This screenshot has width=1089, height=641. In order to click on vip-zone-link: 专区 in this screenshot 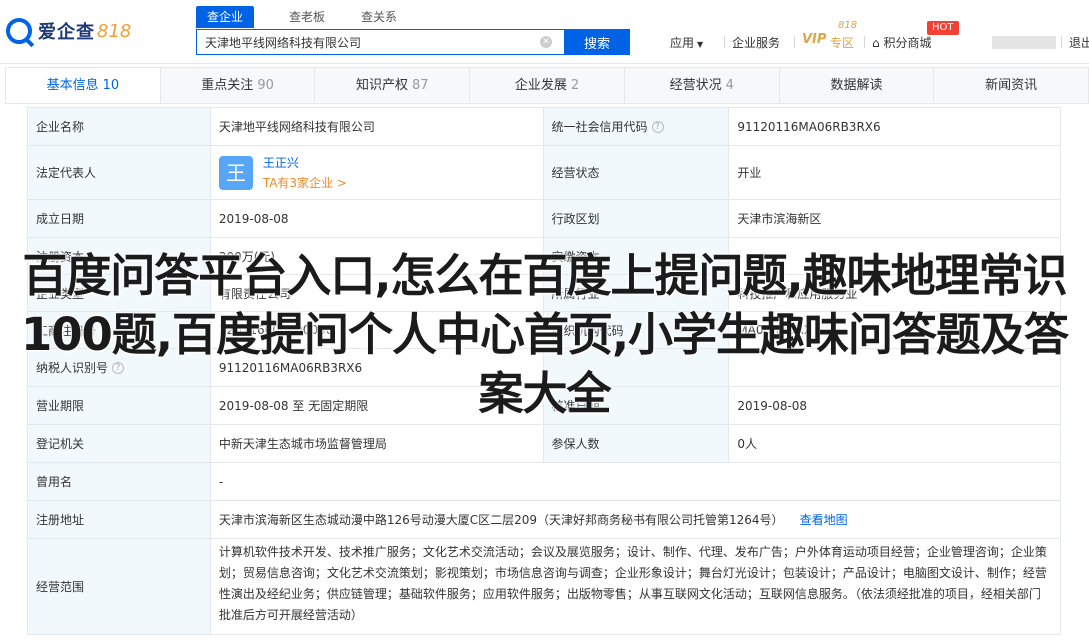, I will do `click(842, 42)`.